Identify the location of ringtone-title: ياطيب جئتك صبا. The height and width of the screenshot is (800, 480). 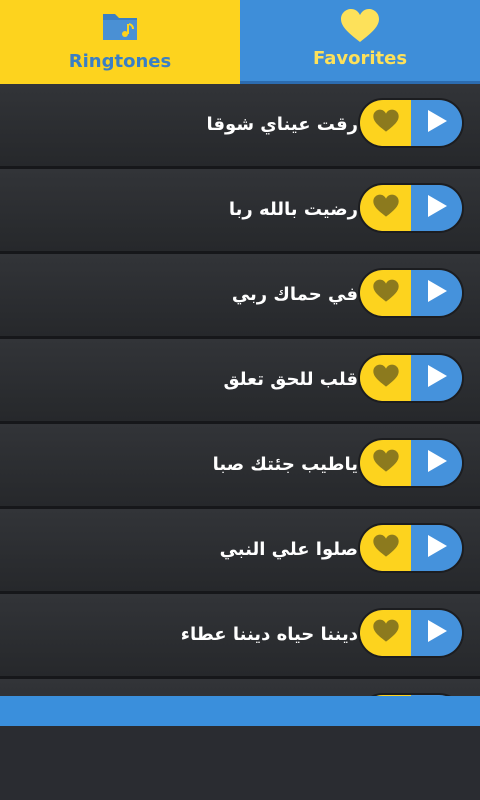
(285, 464).